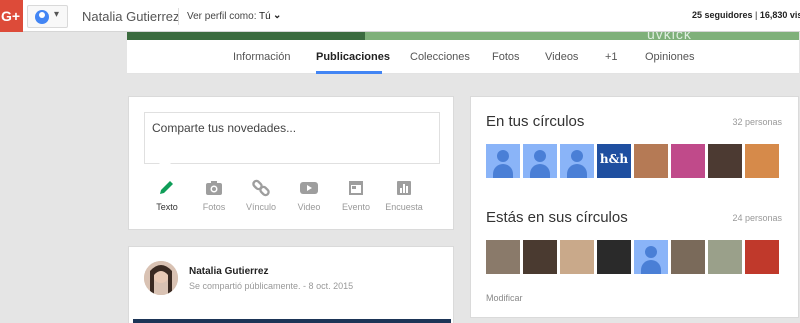 This screenshot has width=800, height=323. Describe the element at coordinates (261, 207) in the screenshot. I see `share-action-label: Vínculo` at that location.